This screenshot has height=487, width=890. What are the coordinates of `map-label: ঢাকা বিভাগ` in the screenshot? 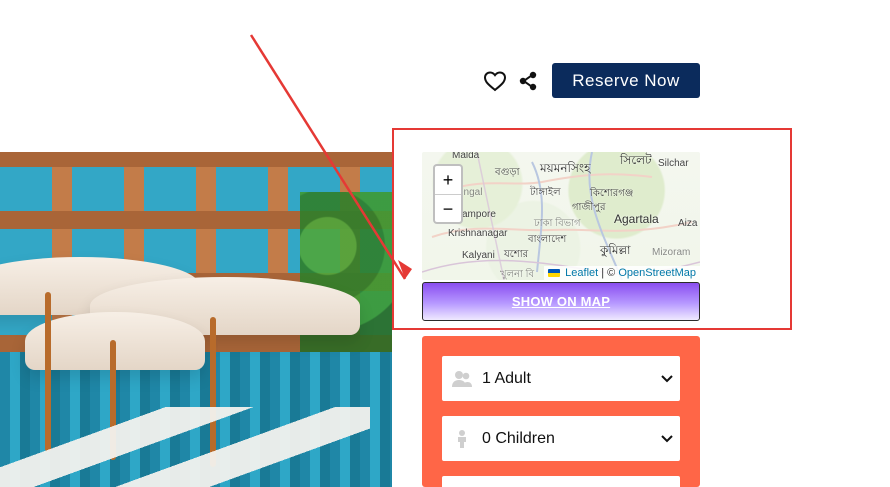 It's located at (557, 223).